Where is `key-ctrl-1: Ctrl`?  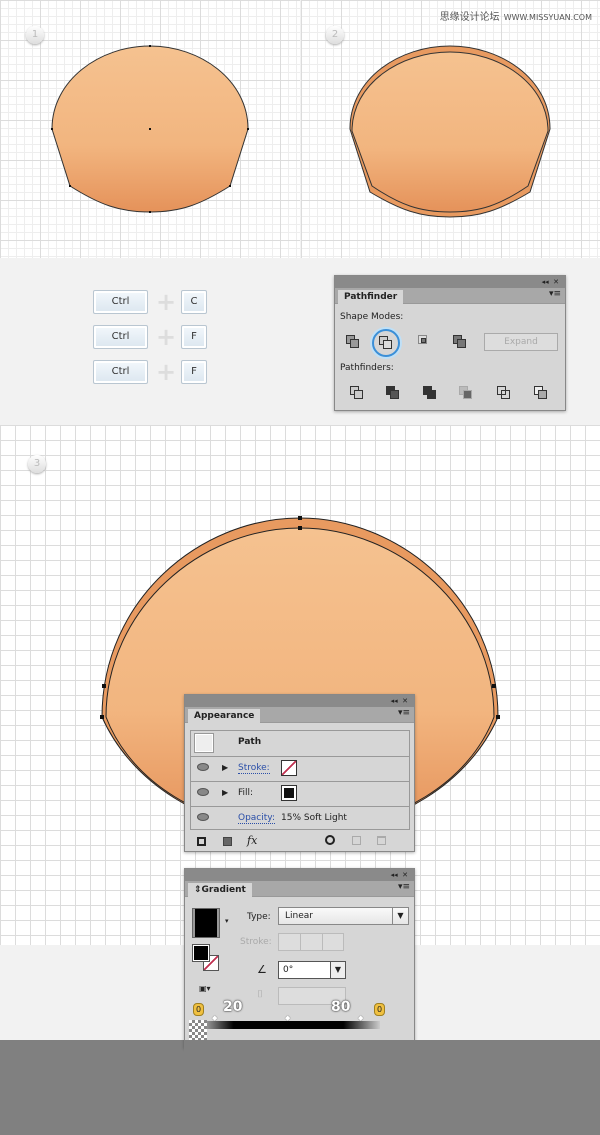
key-ctrl-1: Ctrl is located at coordinates (120, 302).